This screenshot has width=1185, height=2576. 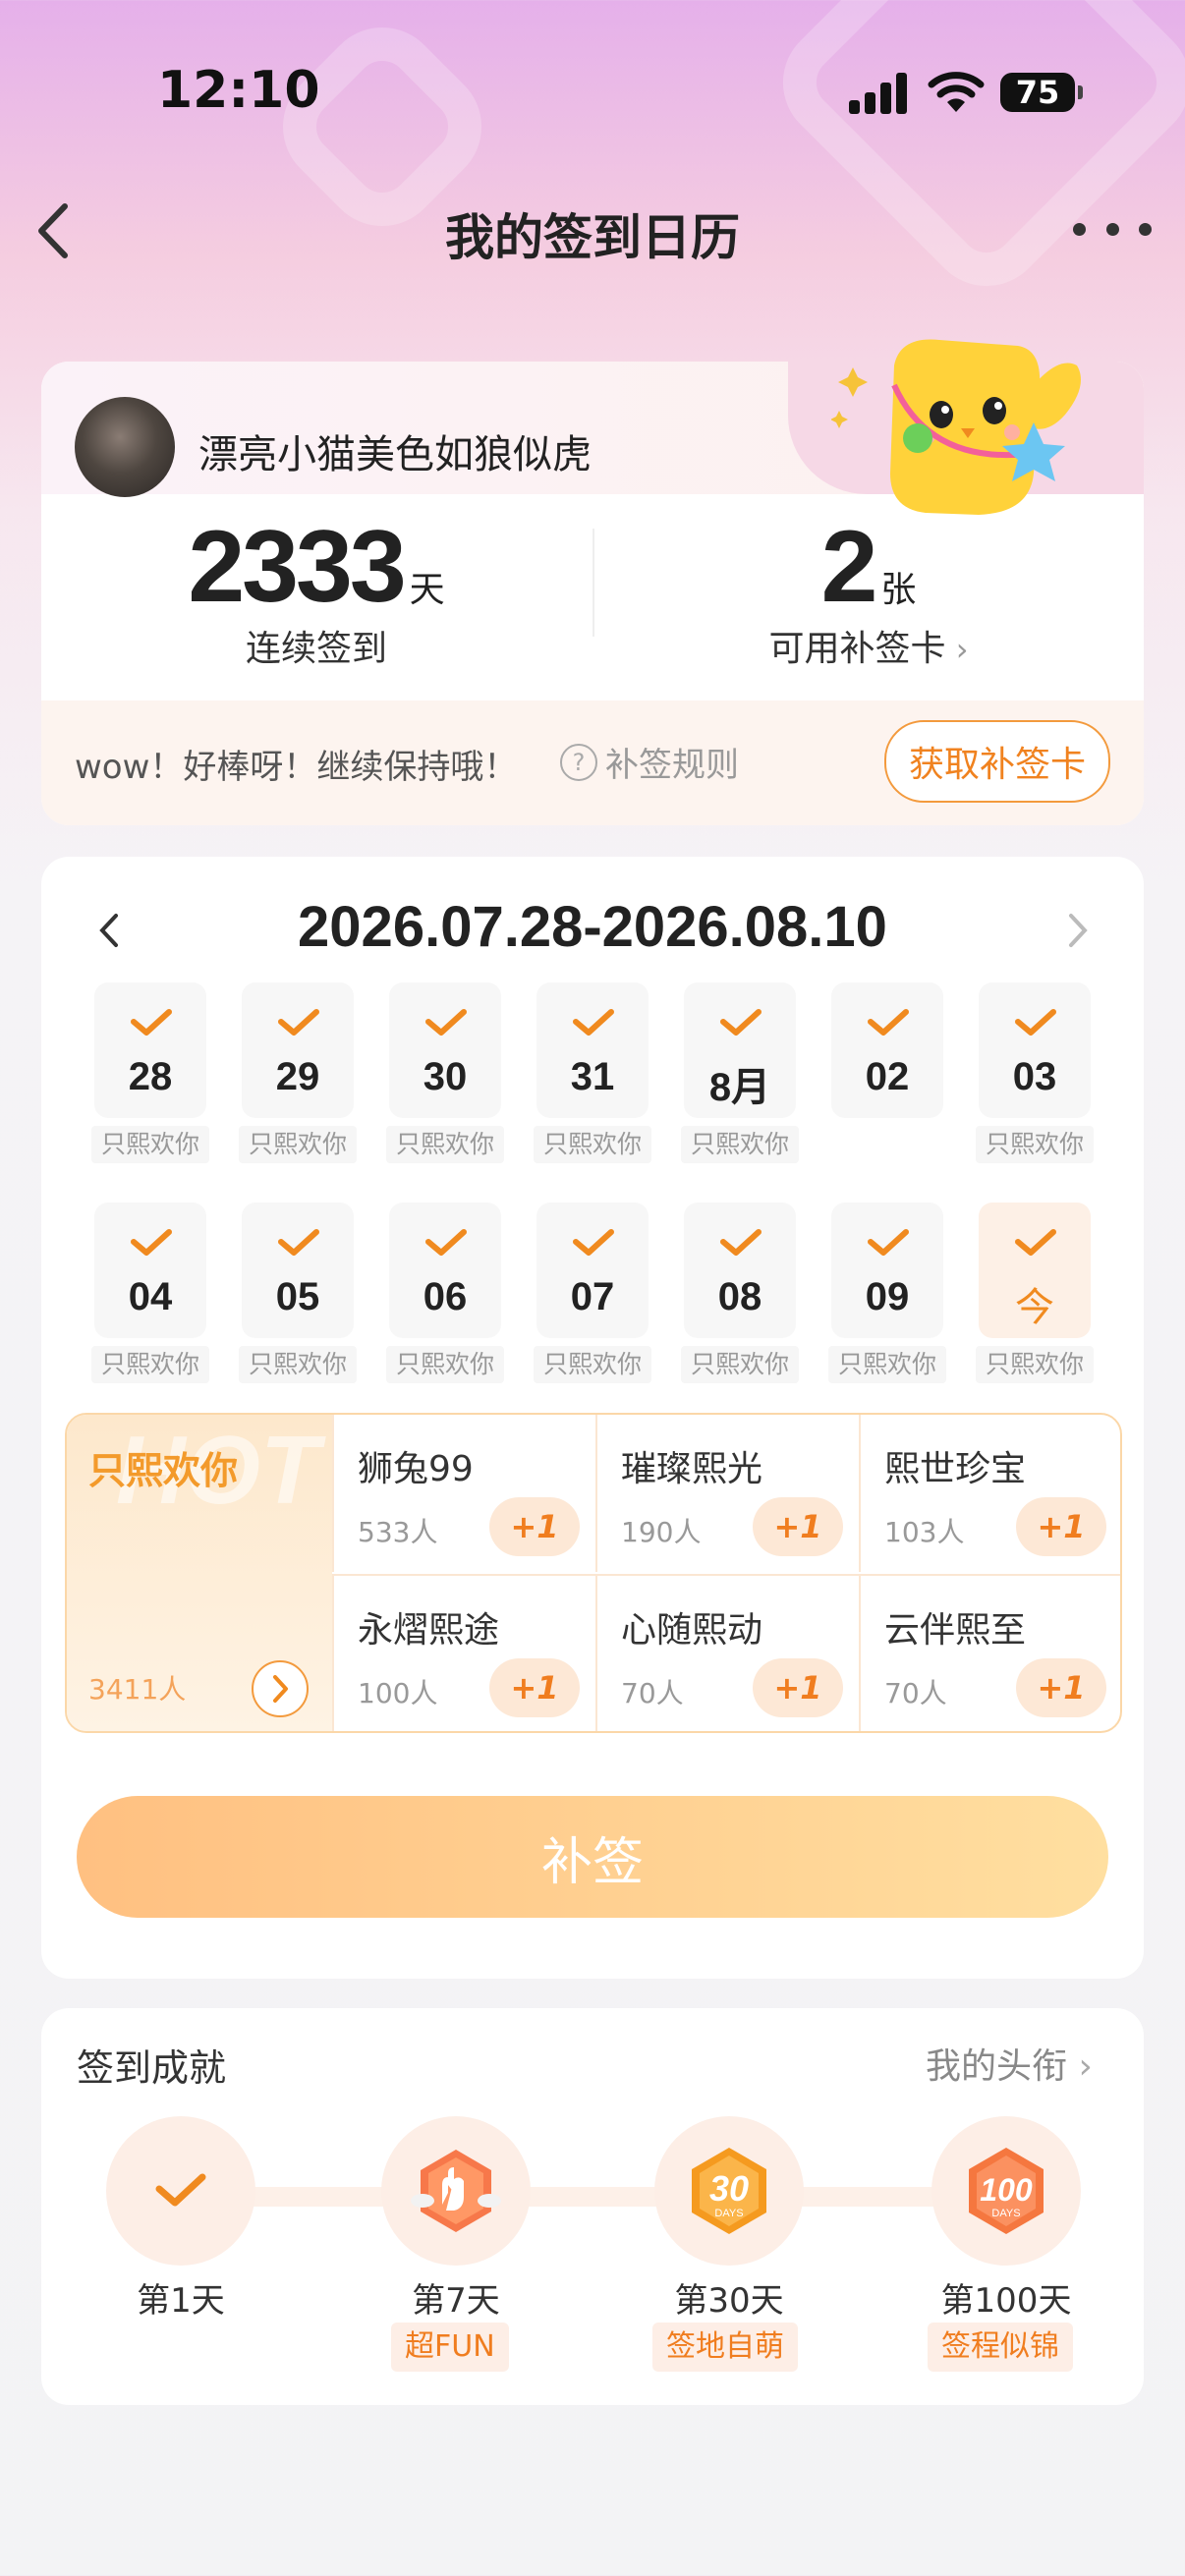 I want to click on calendar-day: 29, so click(x=298, y=1050).